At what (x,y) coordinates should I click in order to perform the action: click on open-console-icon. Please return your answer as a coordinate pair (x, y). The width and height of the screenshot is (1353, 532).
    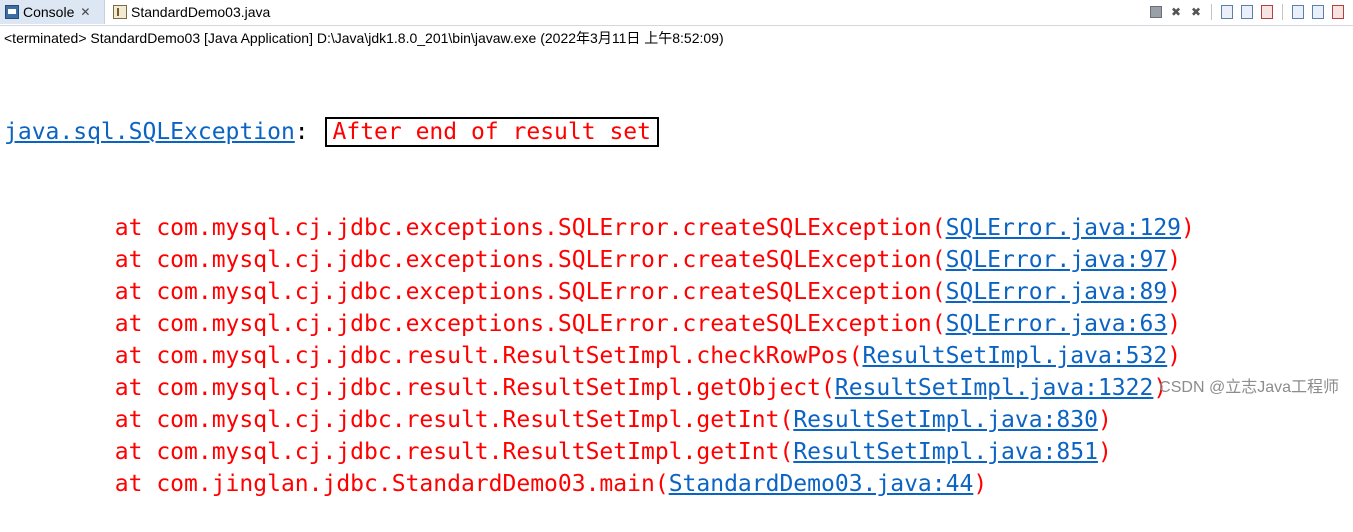
    Looking at the image, I should click on (1338, 12).